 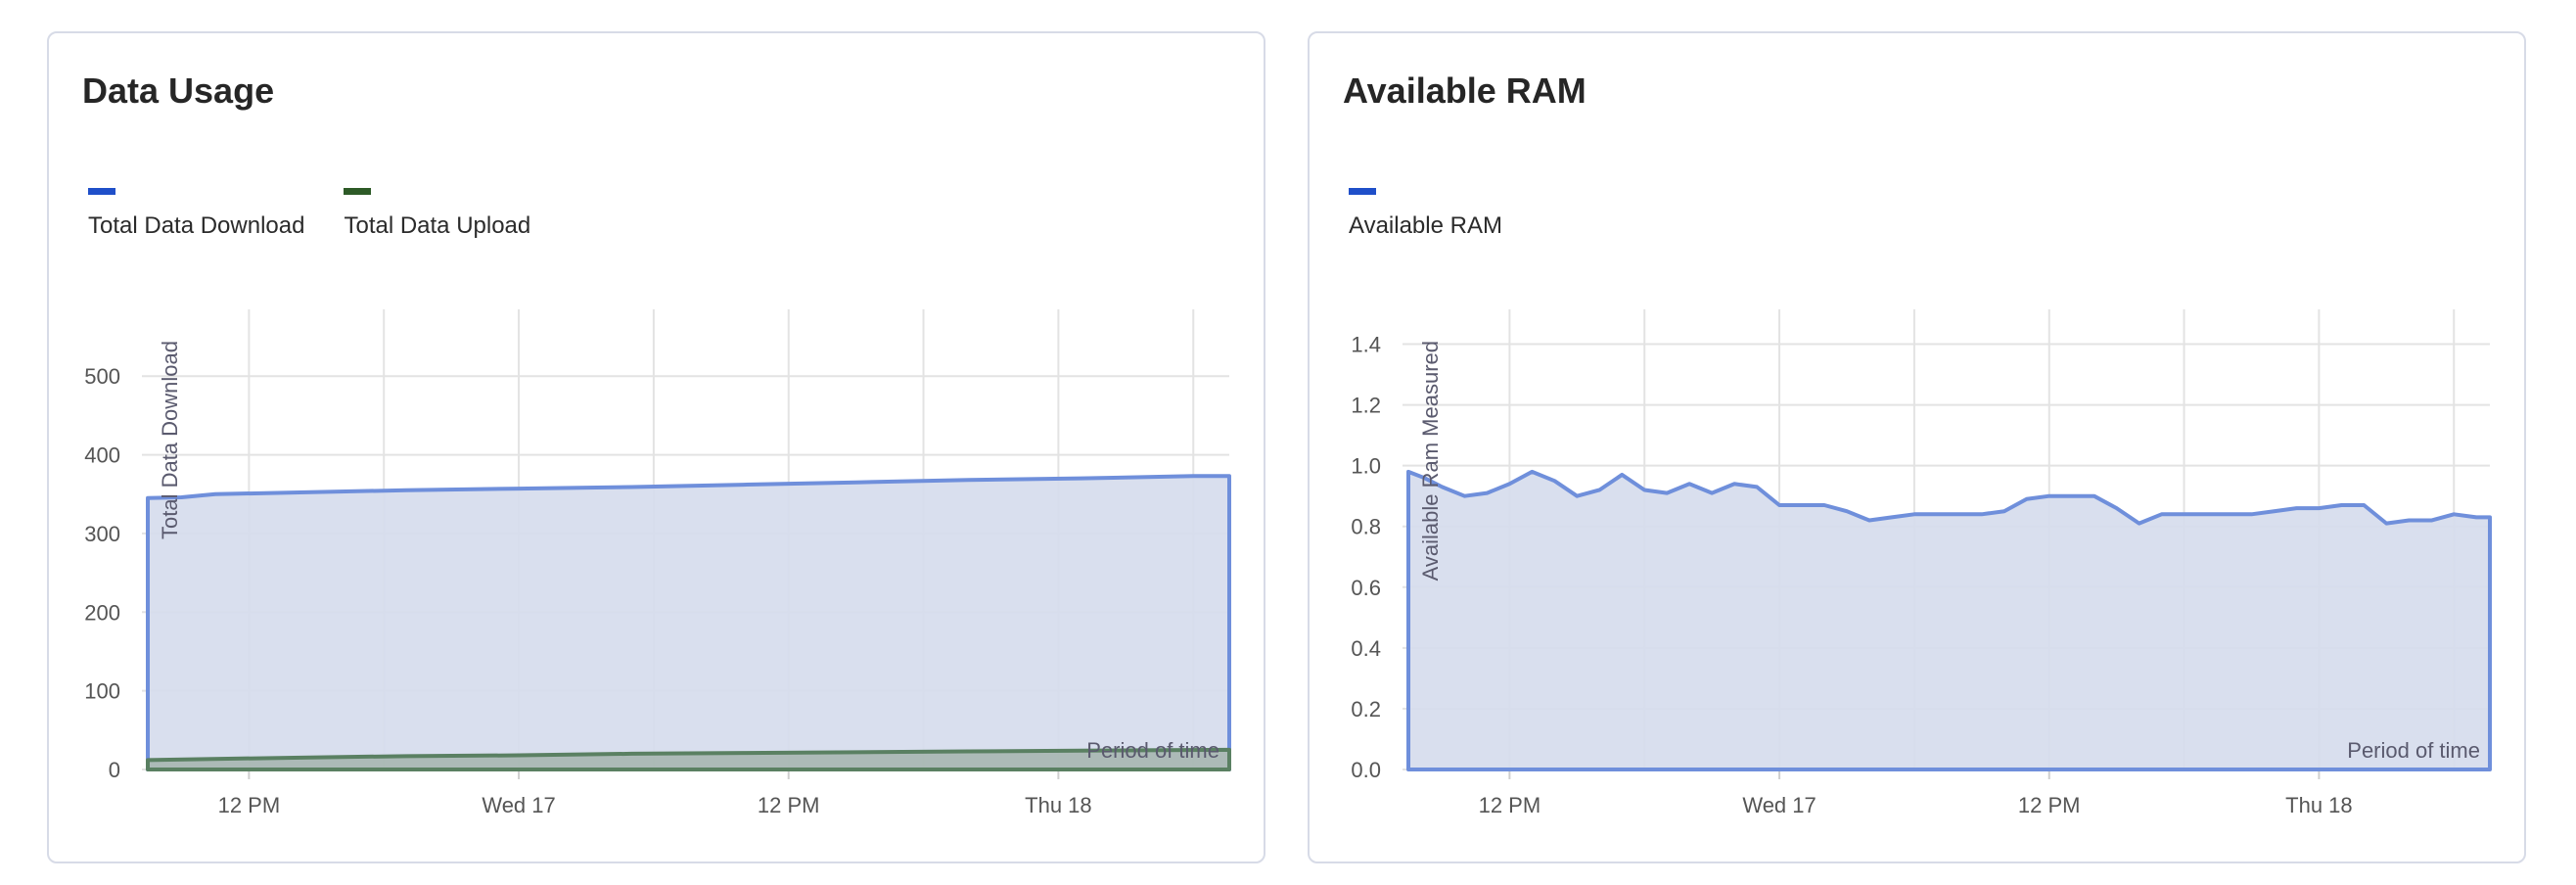 I want to click on y-tick-label: 0.8, so click(x=1366, y=527).